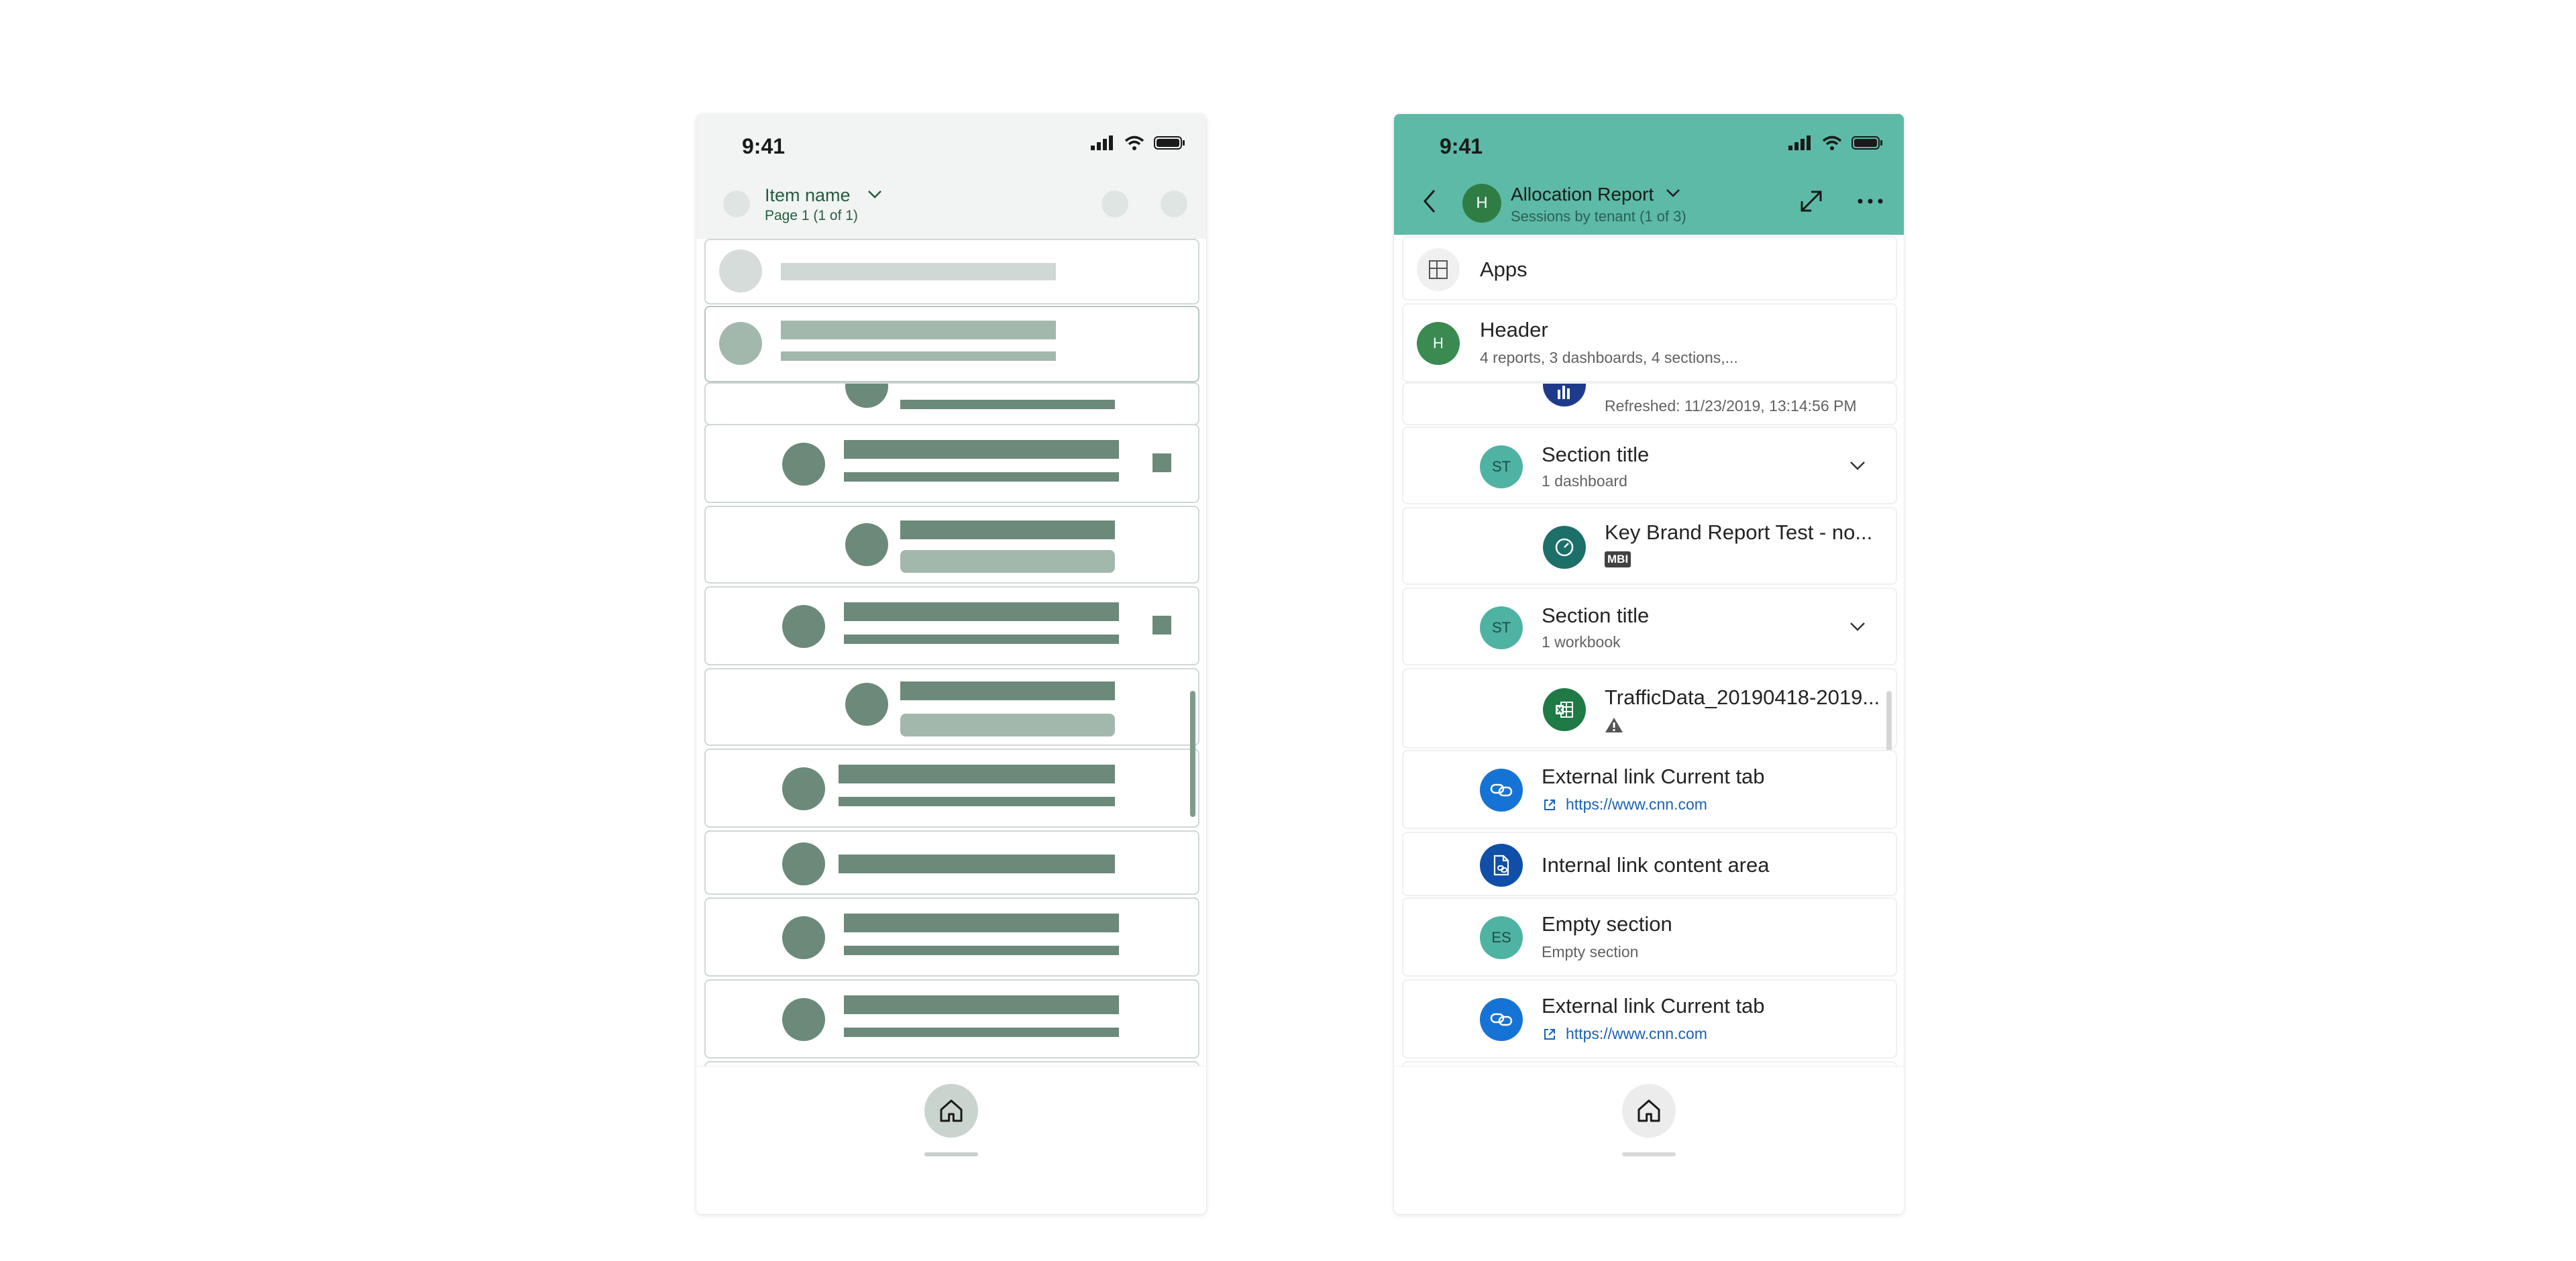 This screenshot has height=1261, width=2576. I want to click on header-avatar: H, so click(1438, 344).